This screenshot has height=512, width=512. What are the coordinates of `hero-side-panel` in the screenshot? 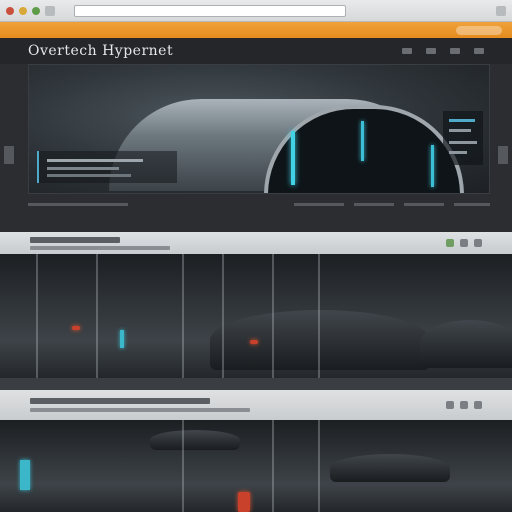 It's located at (463, 138).